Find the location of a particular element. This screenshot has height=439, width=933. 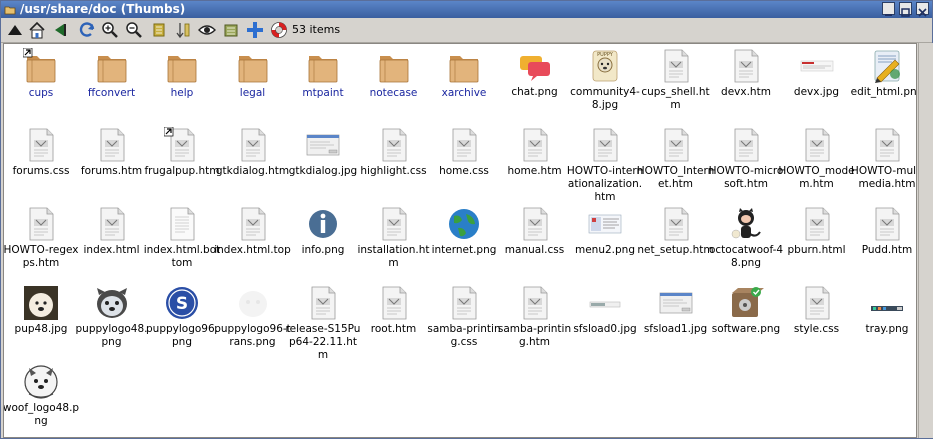

help-button is located at coordinates (279, 30).